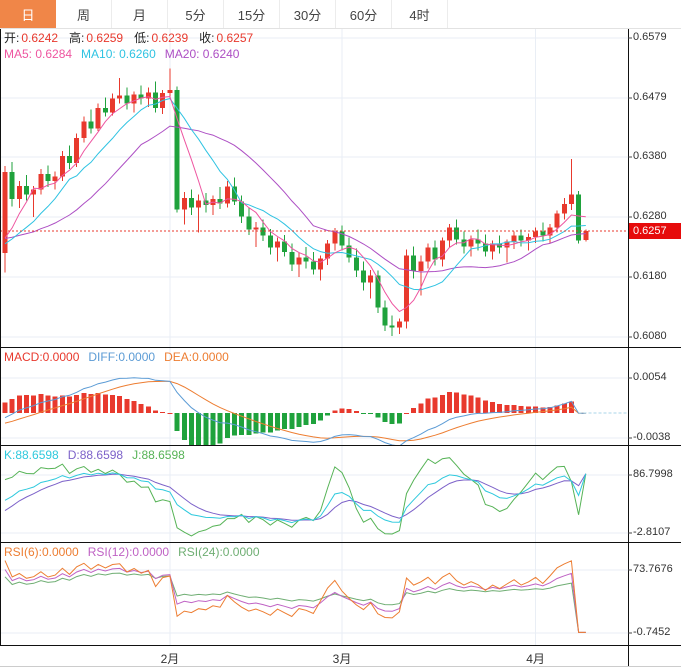 This screenshot has height=672, width=681. What do you see at coordinates (170, 659) in the screenshot?
I see `x-axis-label: 2月` at bounding box center [170, 659].